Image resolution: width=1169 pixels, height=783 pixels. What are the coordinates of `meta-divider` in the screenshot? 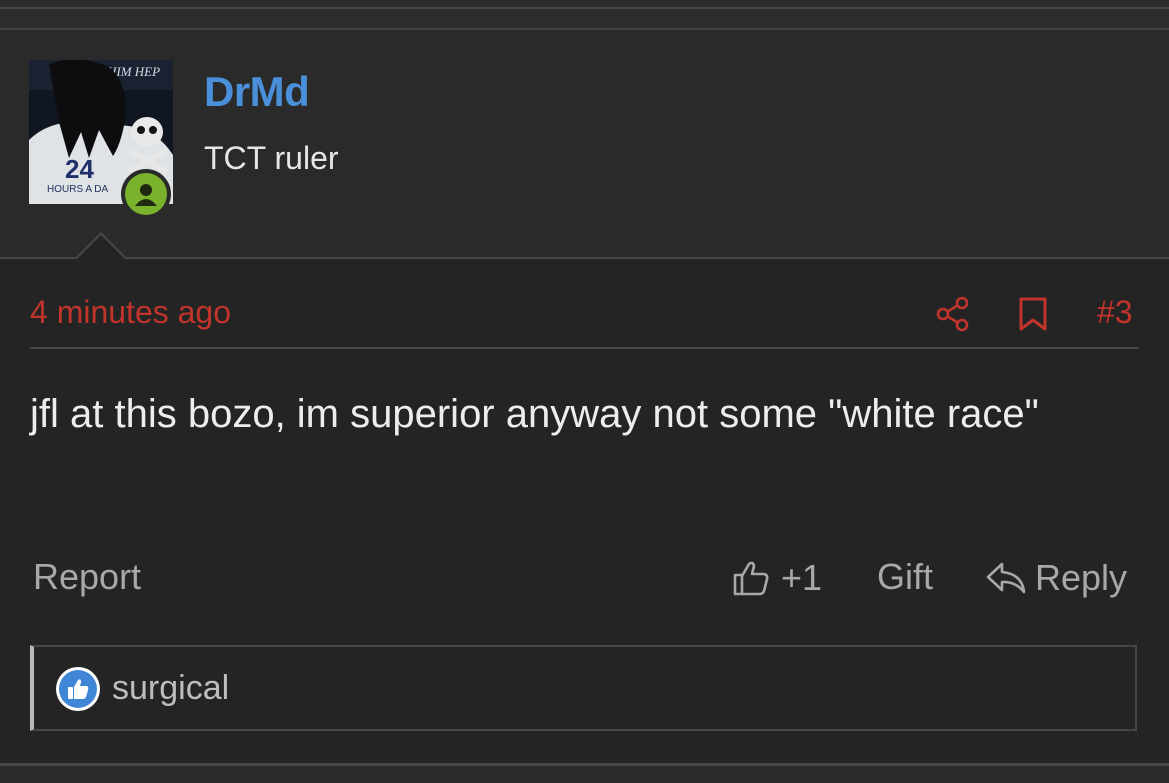 It's located at (584, 348).